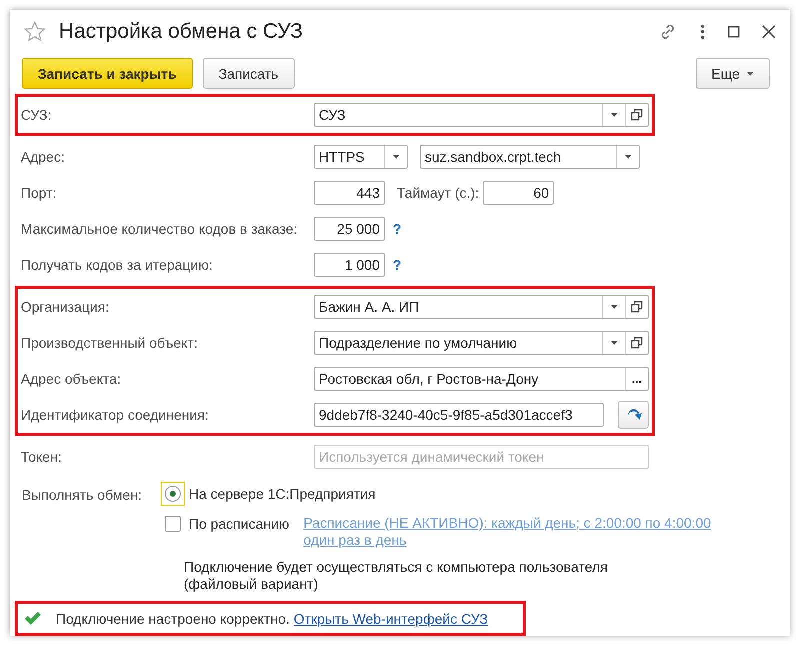  What do you see at coordinates (71, 379) in the screenshot?
I see `field-label: Адрес объекта:` at bounding box center [71, 379].